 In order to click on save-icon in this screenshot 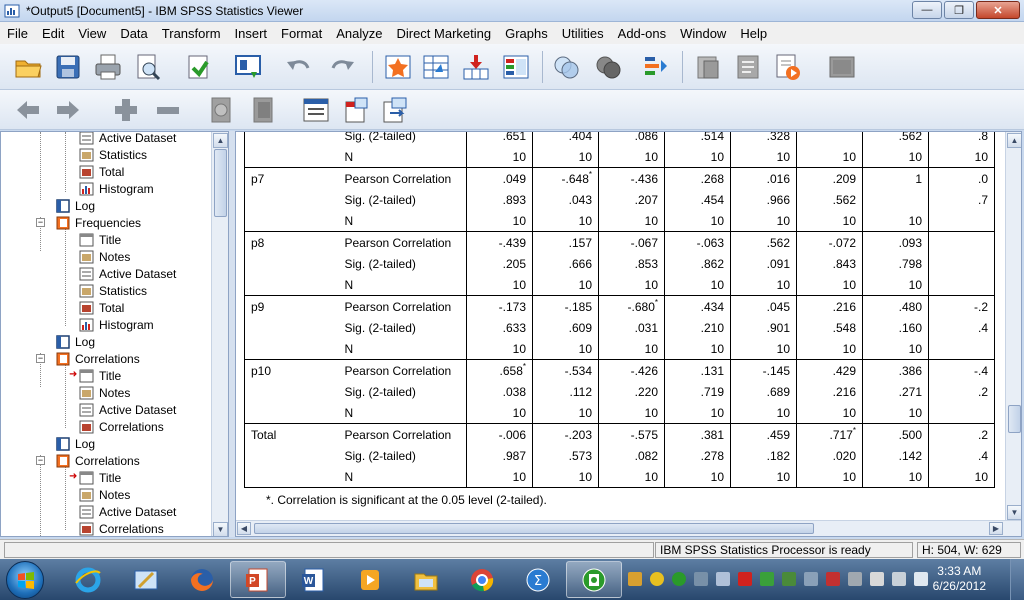, I will do `click(68, 67)`.